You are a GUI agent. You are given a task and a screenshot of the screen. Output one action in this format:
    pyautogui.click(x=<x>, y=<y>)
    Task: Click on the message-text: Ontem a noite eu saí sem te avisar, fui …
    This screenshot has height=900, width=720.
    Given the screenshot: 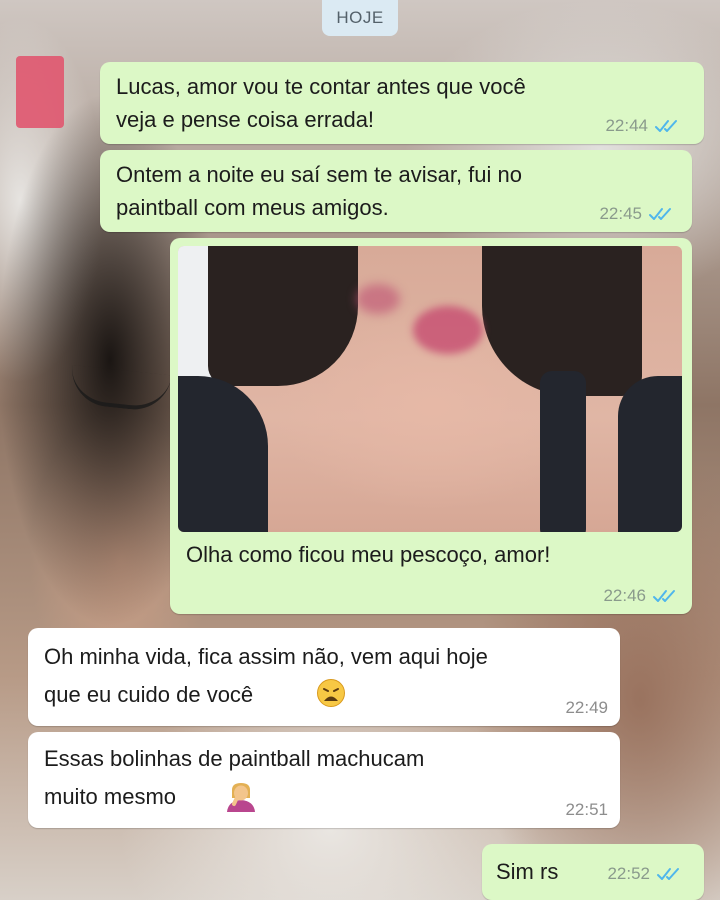 What is the action you would take?
    pyautogui.click(x=319, y=191)
    